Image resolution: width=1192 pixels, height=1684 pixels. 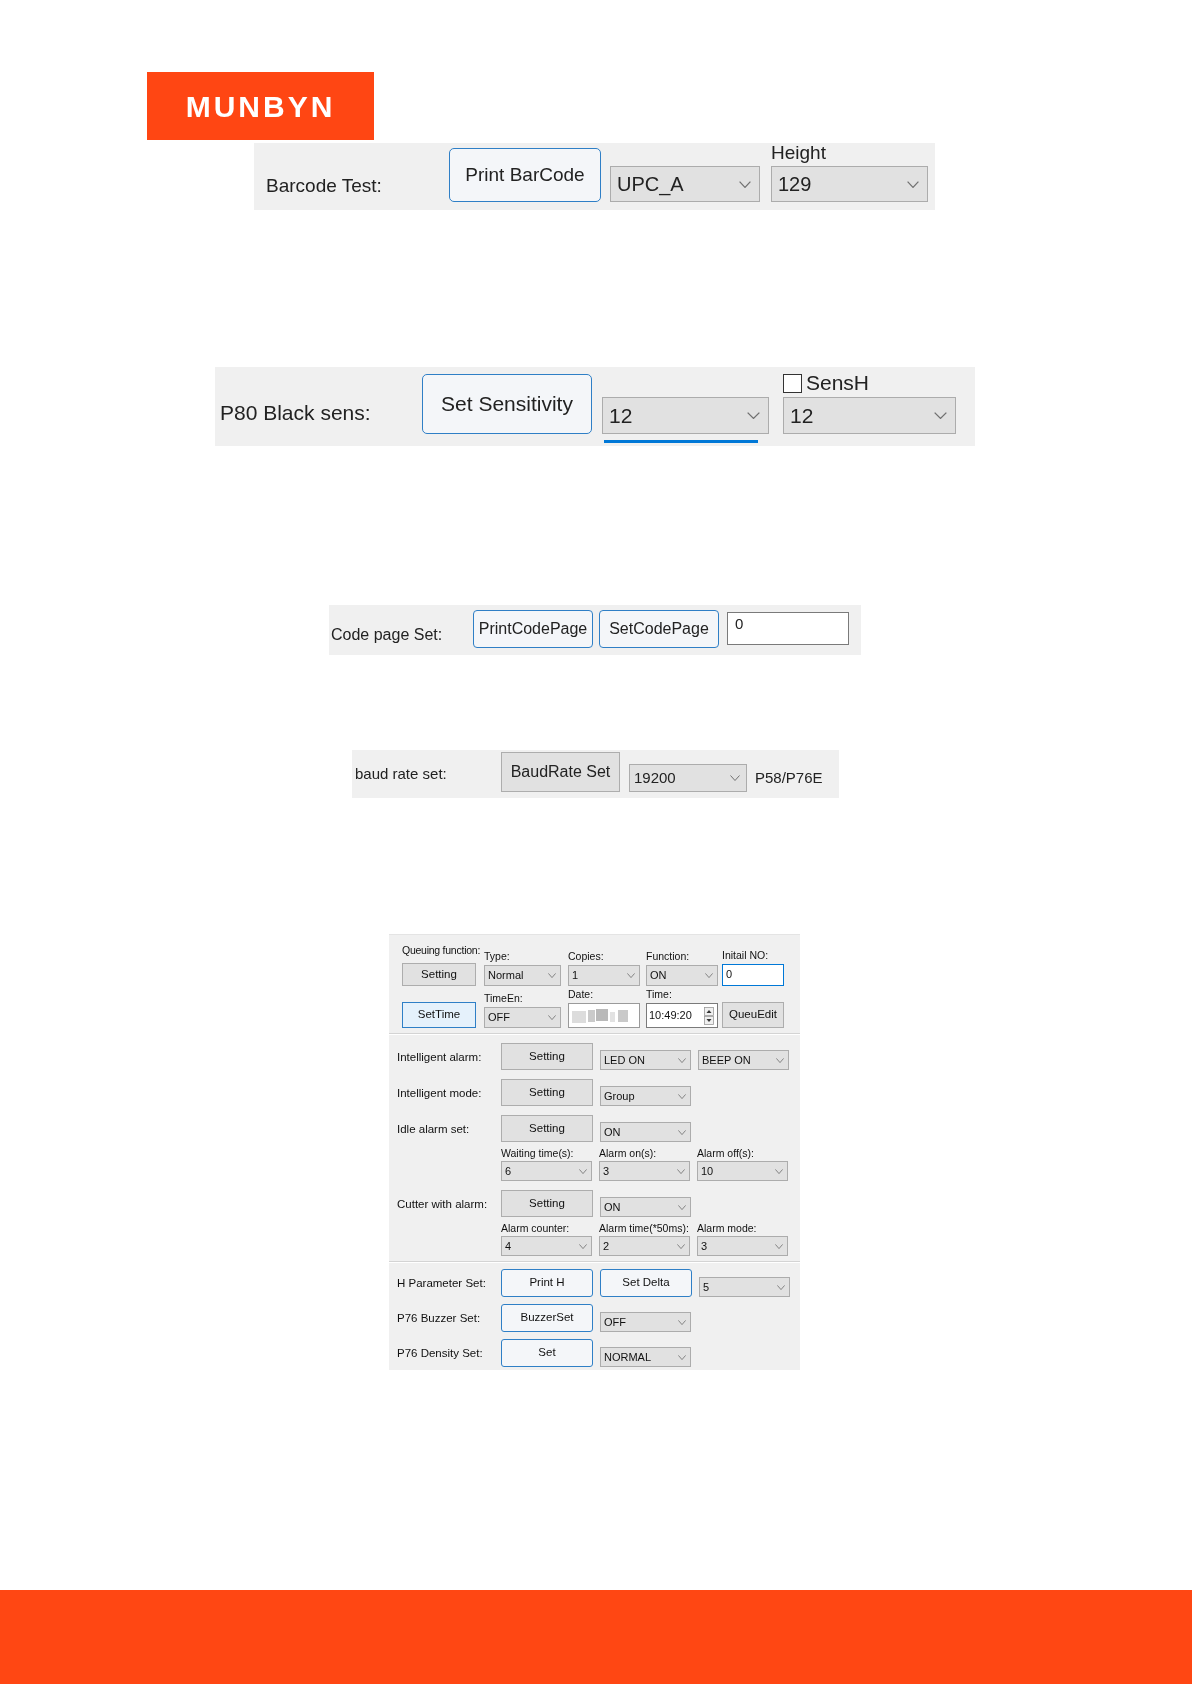 What do you see at coordinates (324, 186) in the screenshot?
I see `barcode-test-label: Barcode Test:` at bounding box center [324, 186].